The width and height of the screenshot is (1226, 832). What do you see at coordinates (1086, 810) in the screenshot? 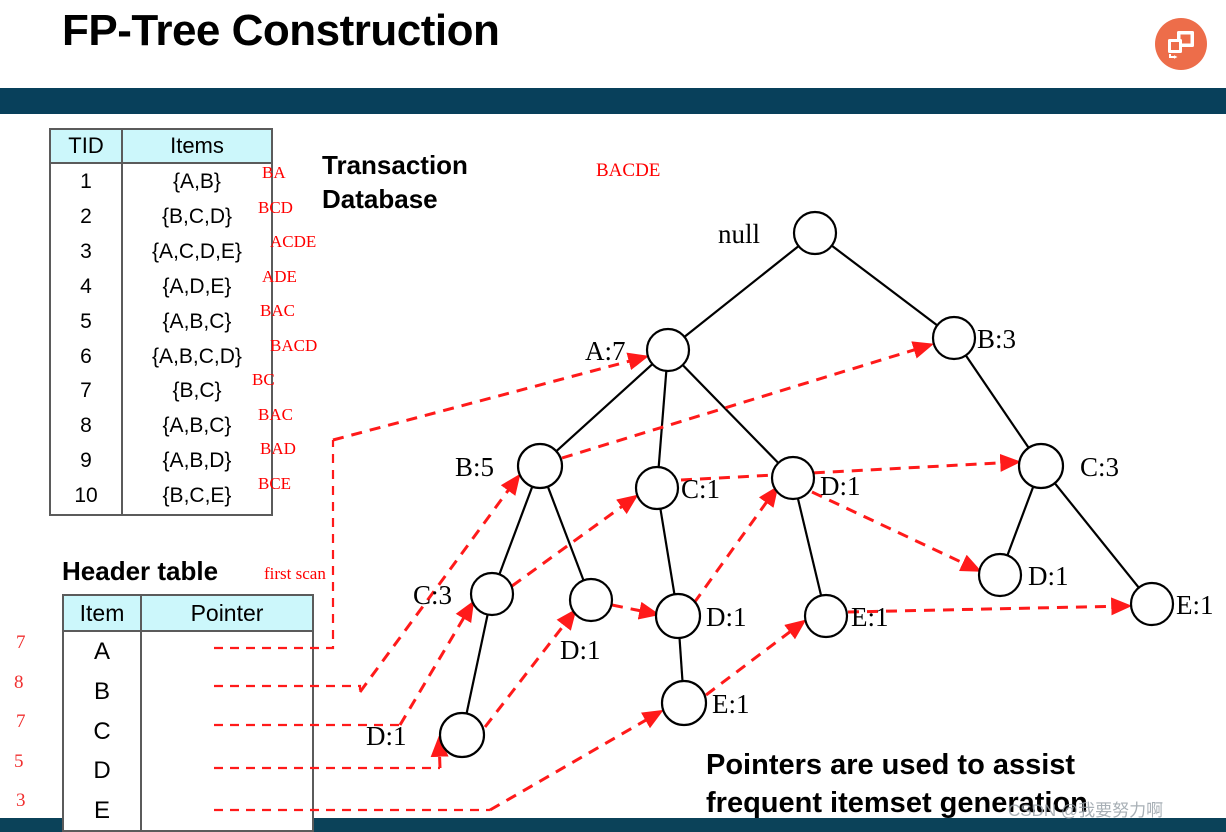
I see `csdn-watermark: CSDN @我要努力啊` at bounding box center [1086, 810].